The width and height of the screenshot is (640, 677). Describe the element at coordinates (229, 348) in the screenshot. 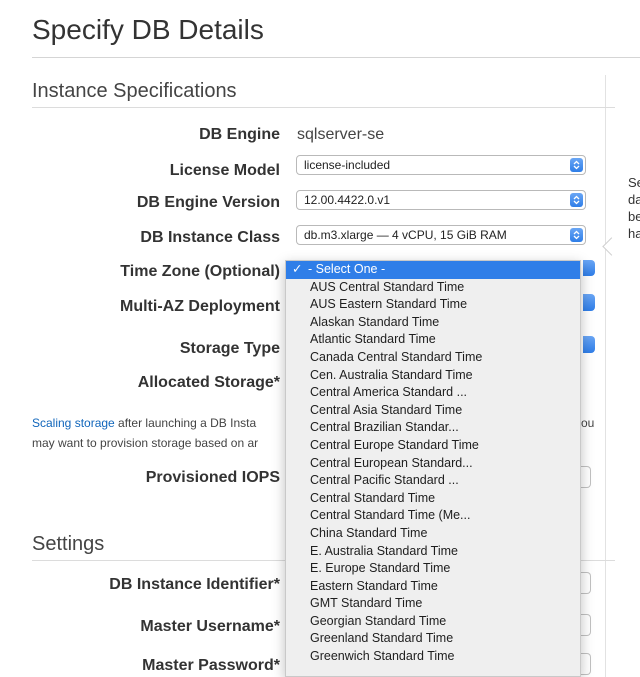

I see `storage-type-label: Storage Type` at that location.